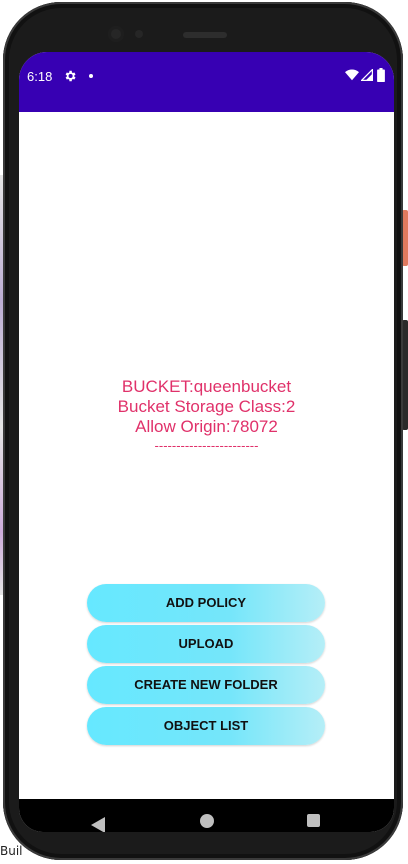  What do you see at coordinates (70, 76) in the screenshot?
I see `gear-icon` at bounding box center [70, 76].